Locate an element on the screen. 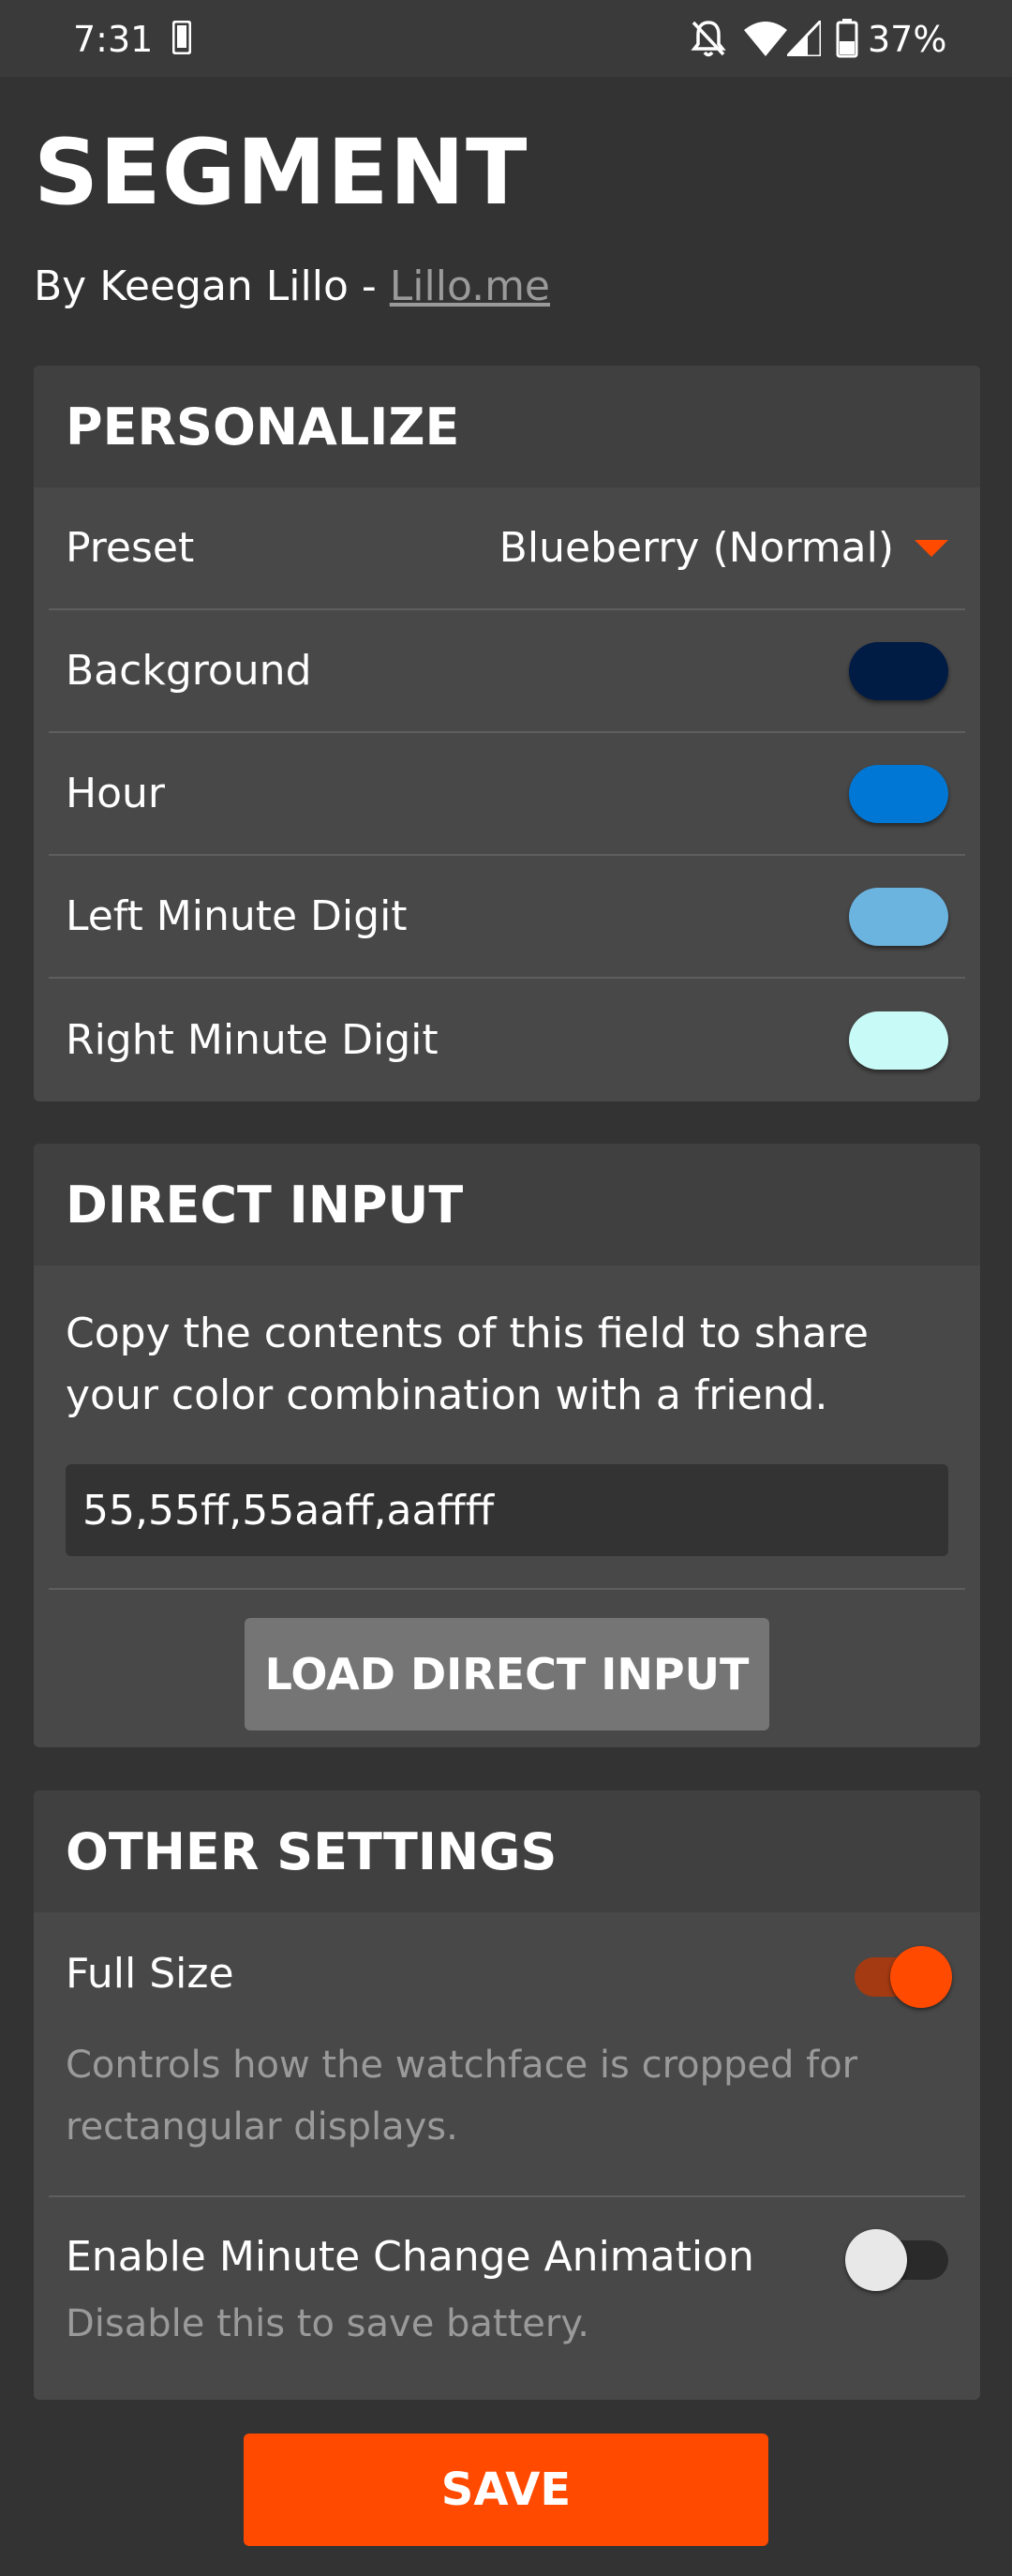  color-label: Hour is located at coordinates (116, 794).